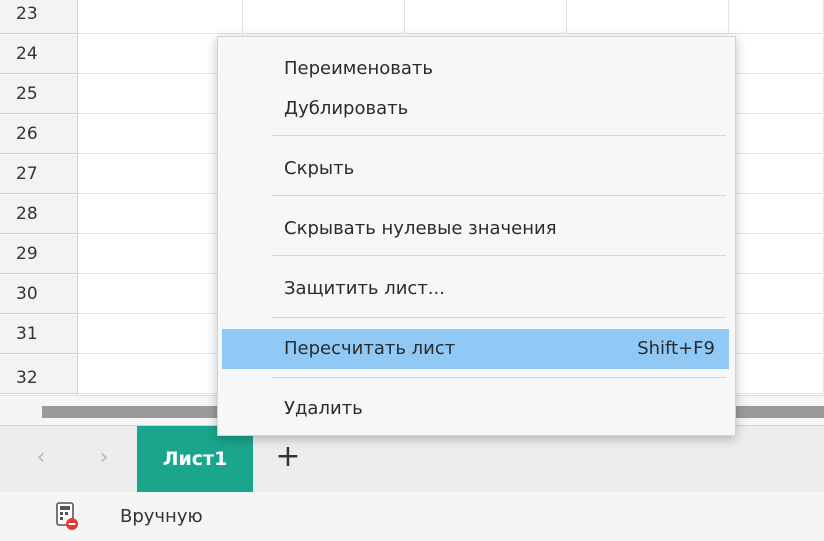 This screenshot has height=541, width=824. I want to click on calc-mode-label: Вручную, so click(161, 516).